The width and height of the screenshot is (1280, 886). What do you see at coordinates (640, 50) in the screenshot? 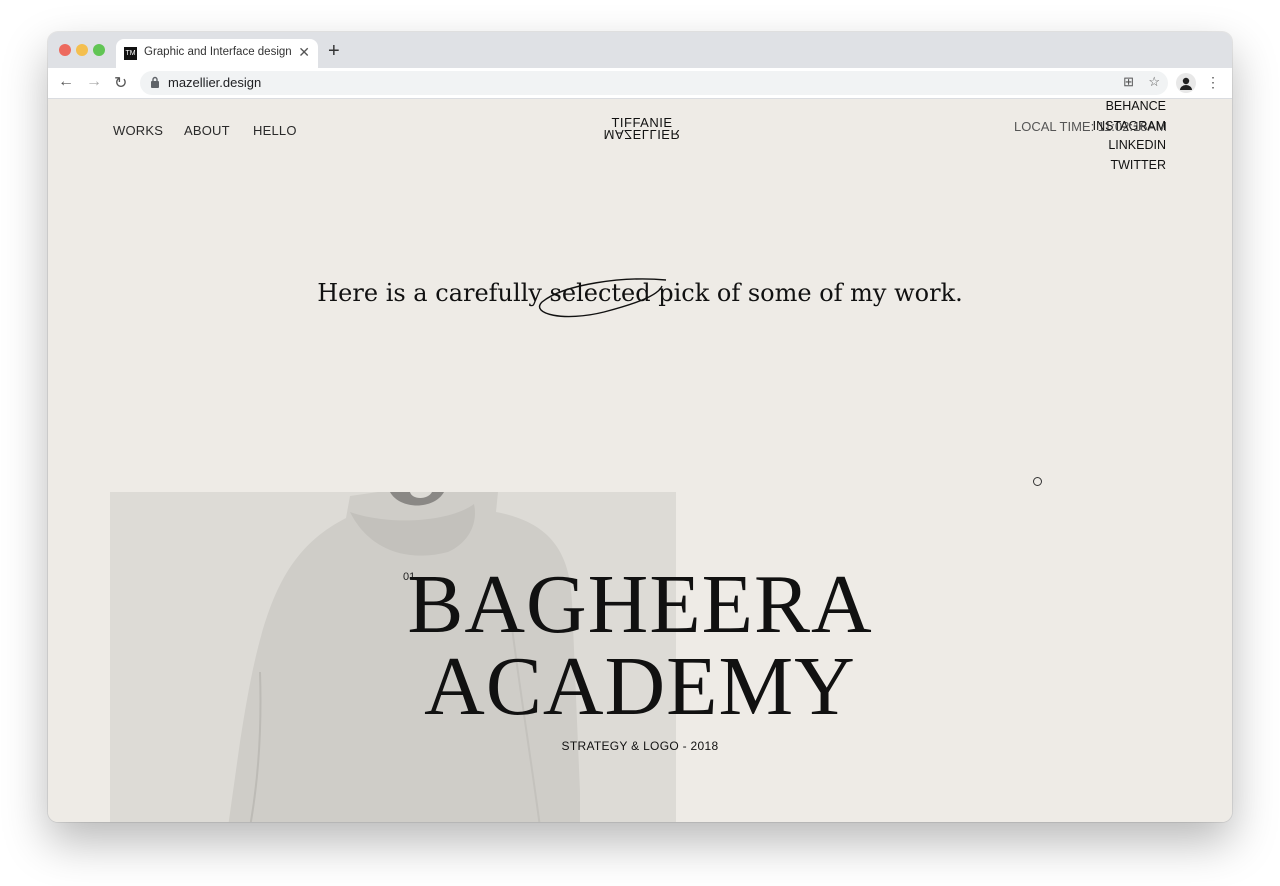
I see `tab-strip: TM Graphic and Interface designer ✕ +` at bounding box center [640, 50].